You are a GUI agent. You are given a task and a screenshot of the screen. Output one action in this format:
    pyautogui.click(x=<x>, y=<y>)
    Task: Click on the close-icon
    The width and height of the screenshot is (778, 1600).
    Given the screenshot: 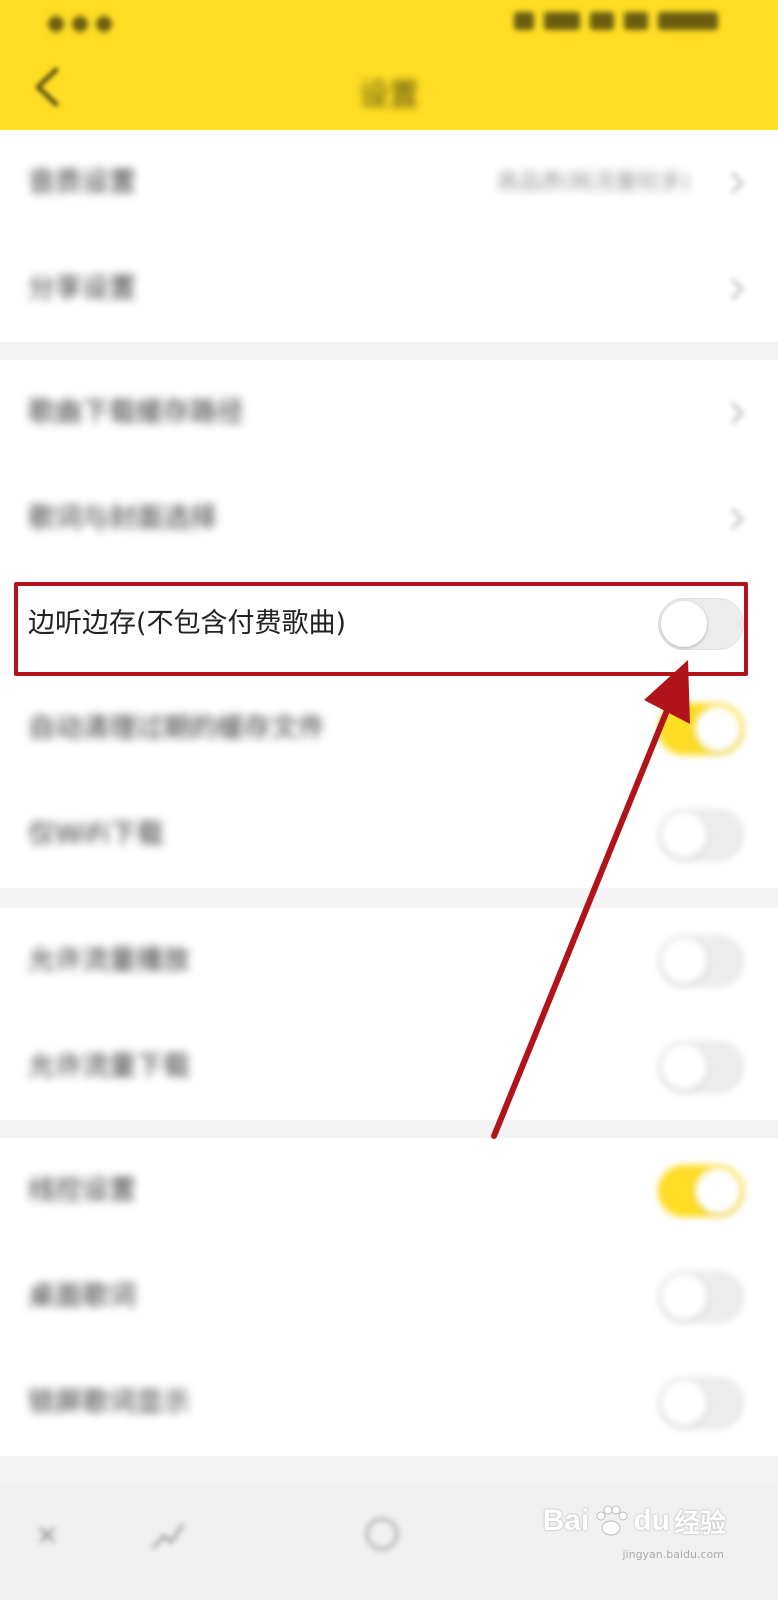 What is the action you would take?
    pyautogui.click(x=47, y=1535)
    